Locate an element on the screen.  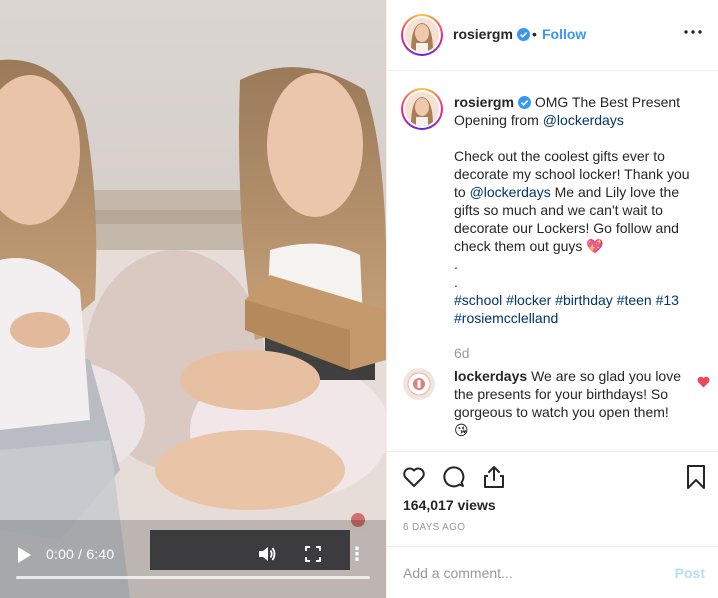
video-progress-bar is located at coordinates (193, 577).